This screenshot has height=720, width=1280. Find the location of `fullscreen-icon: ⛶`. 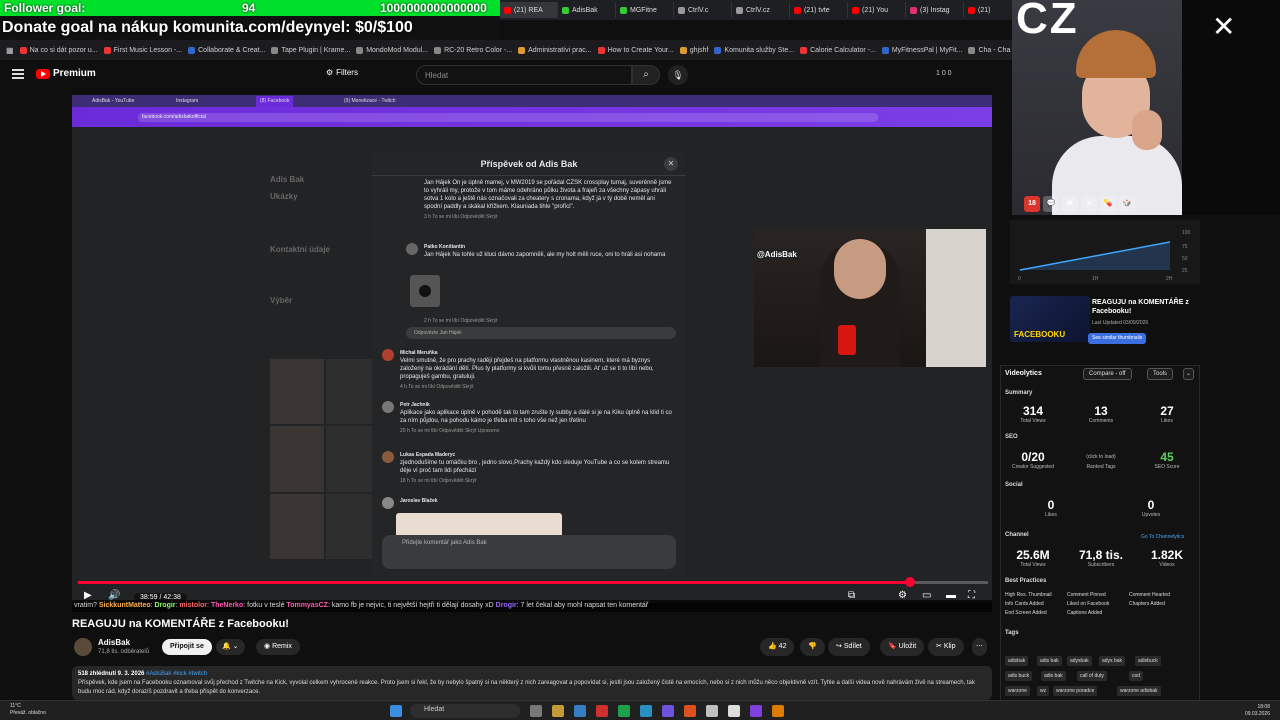

fullscreen-icon: ⛶ is located at coordinates (971, 595).